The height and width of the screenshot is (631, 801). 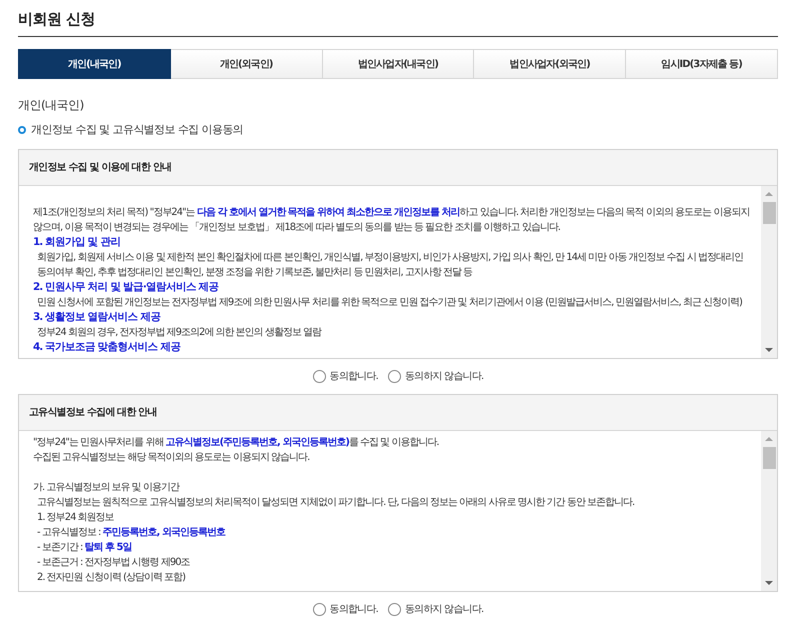 What do you see at coordinates (106, 487) in the screenshot?
I see `notice-text: 가. 고유식별정보의 보유 및 이용기간` at bounding box center [106, 487].